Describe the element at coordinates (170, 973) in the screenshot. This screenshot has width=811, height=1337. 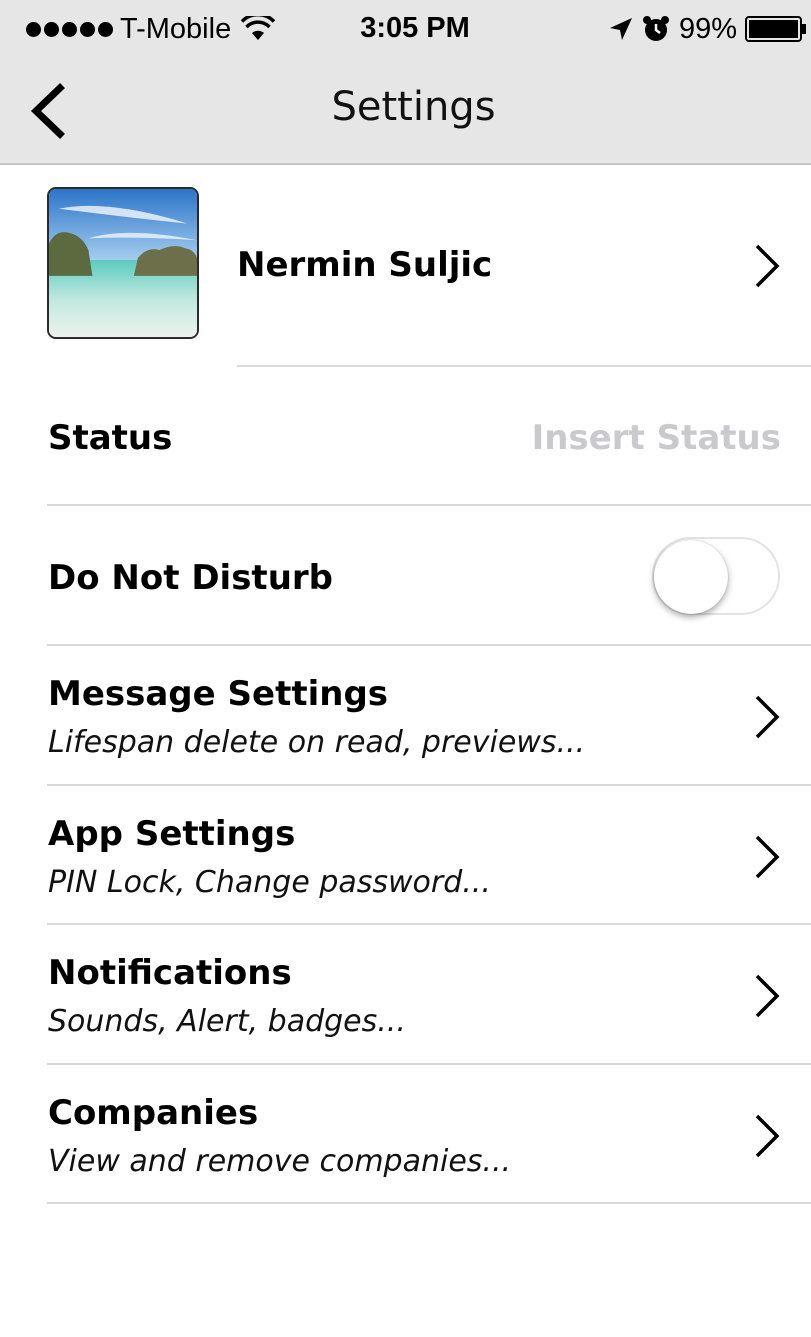
I see `menu-item-title: Notifications` at that location.